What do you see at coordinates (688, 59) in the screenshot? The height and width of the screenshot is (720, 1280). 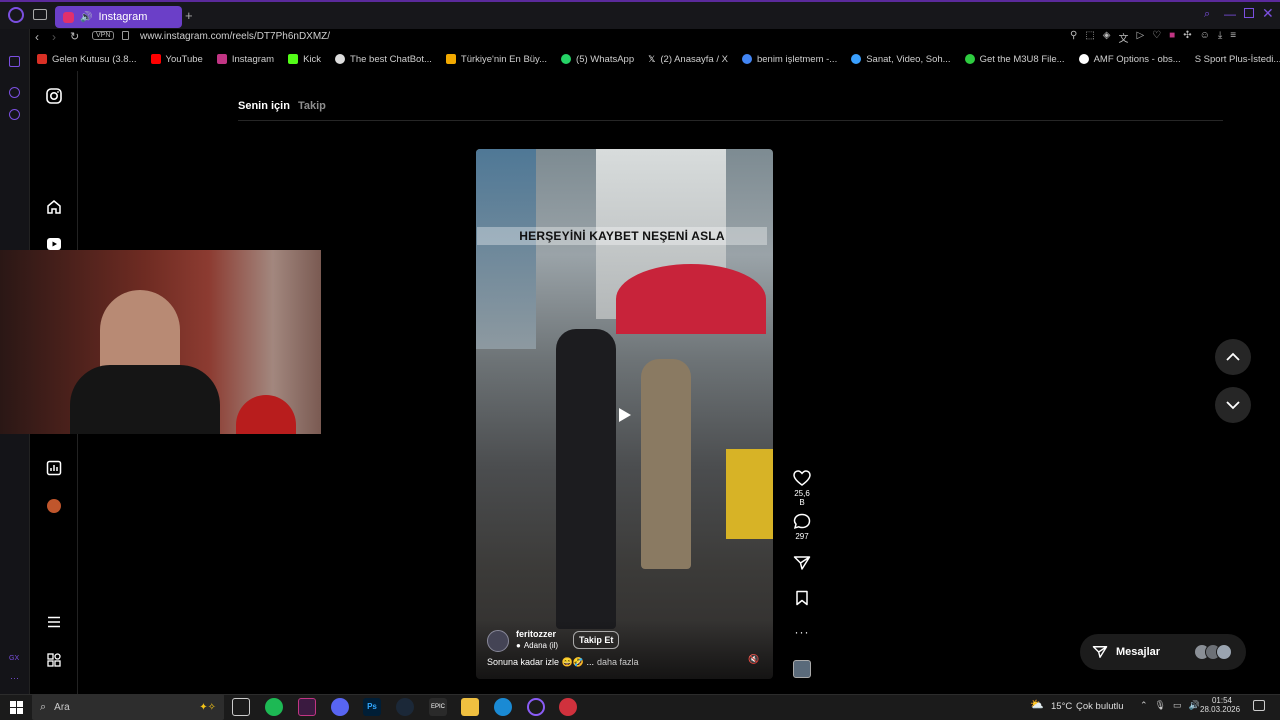 I see `bookmark-item: 𝕏 (2) Anasayfa / X` at bounding box center [688, 59].